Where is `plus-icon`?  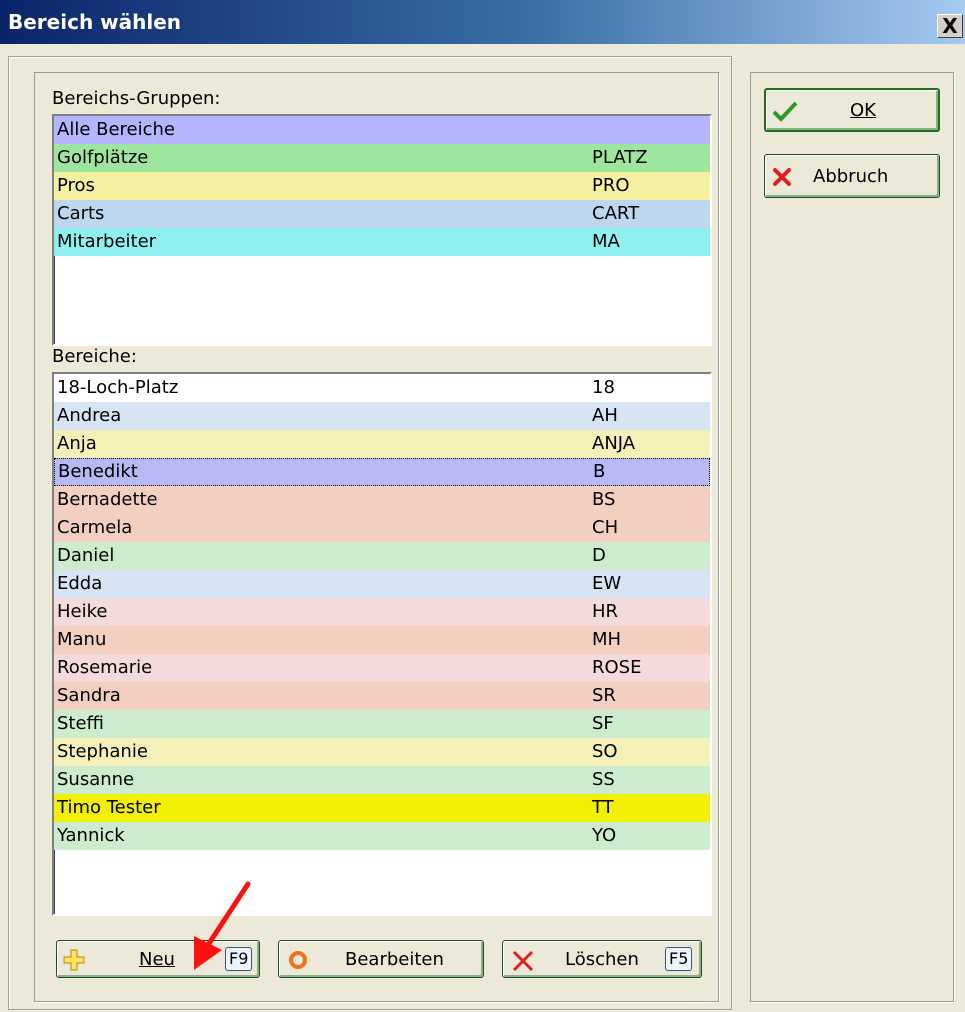 plus-icon is located at coordinates (74, 960).